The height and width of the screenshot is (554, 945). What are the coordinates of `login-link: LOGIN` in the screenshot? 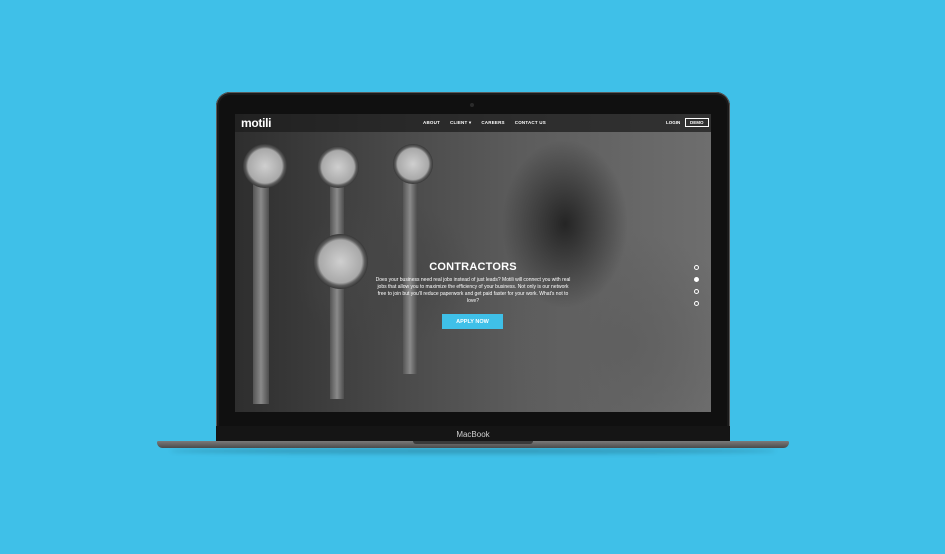 It's located at (673, 122).